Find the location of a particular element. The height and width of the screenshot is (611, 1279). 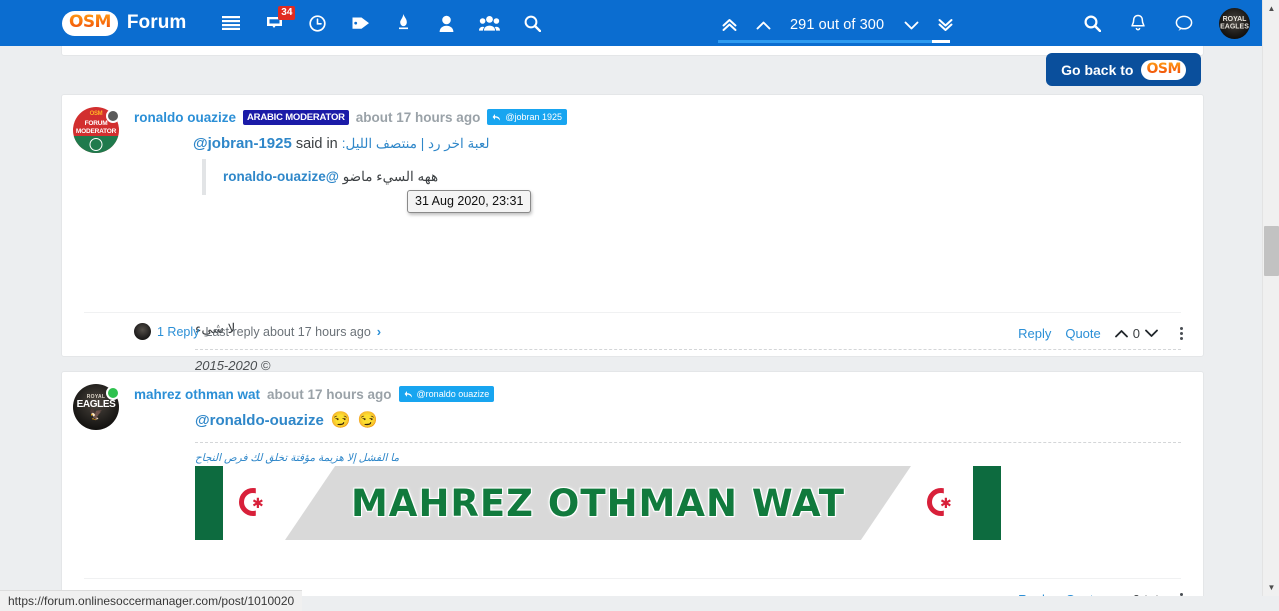

navbar-icon-group: 34 is located at coordinates (381, 20).